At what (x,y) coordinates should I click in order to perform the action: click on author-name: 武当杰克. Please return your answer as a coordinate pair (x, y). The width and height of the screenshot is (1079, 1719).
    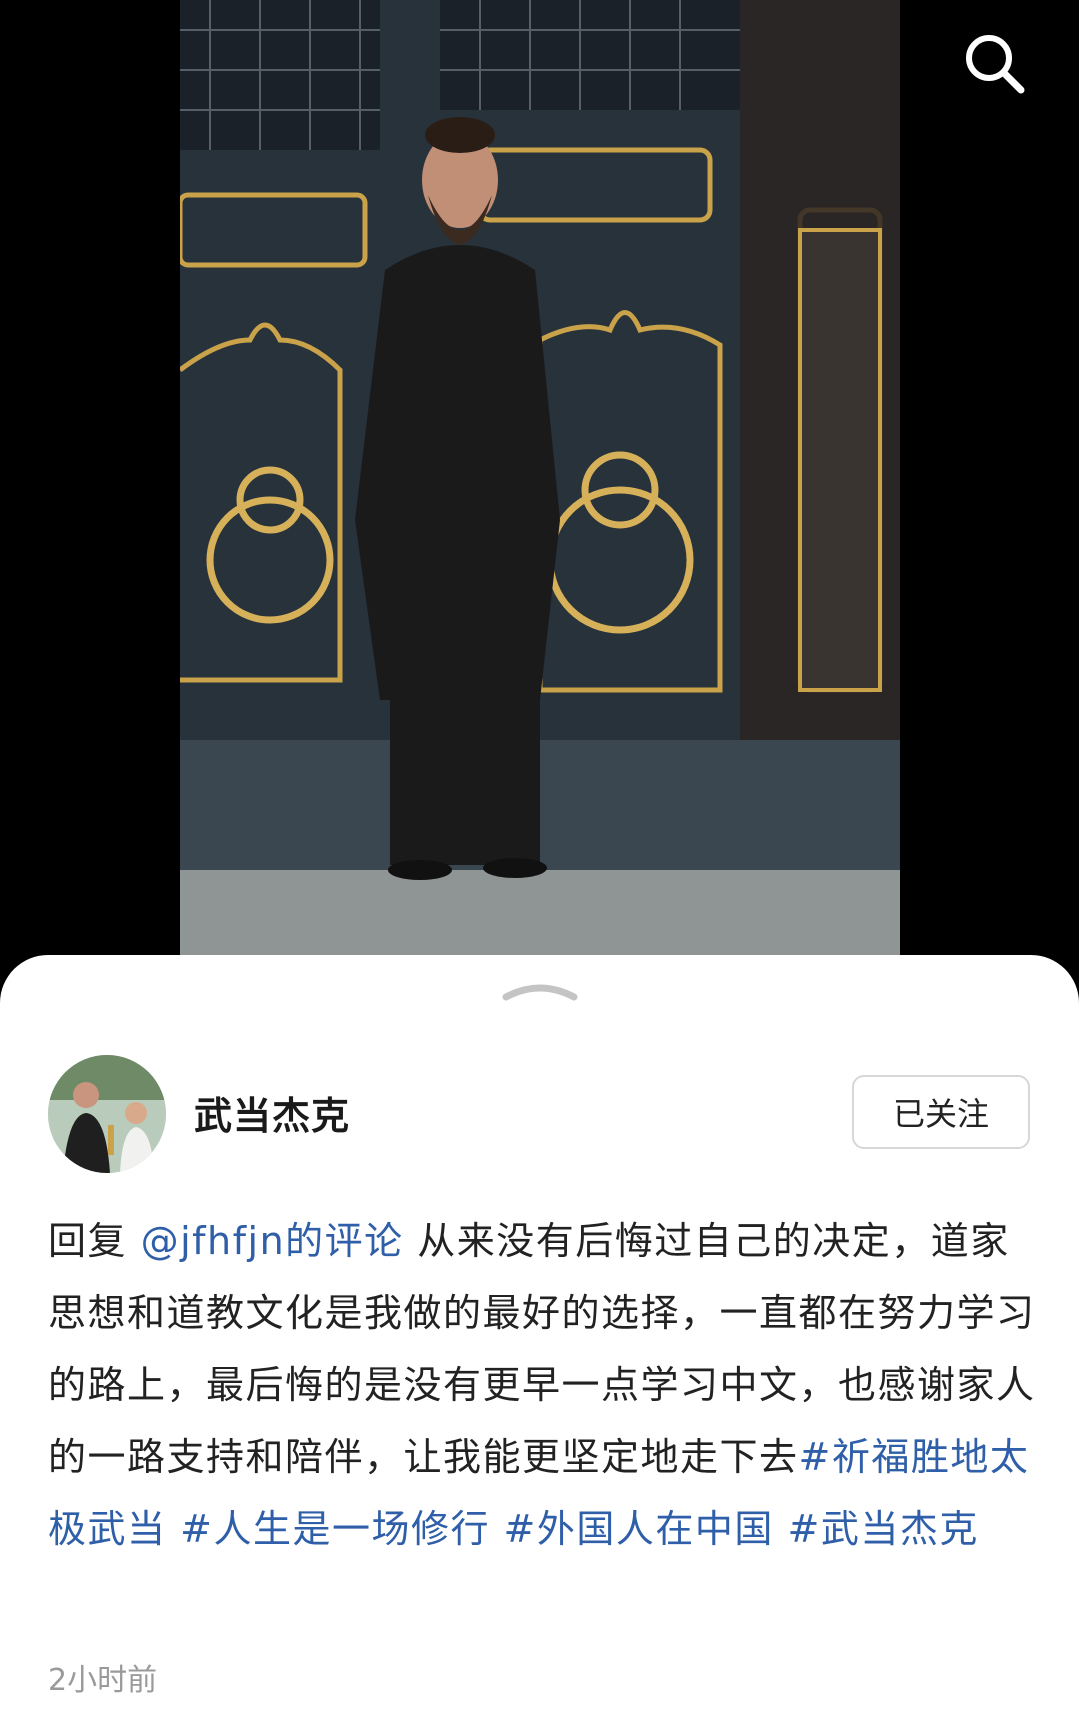
    Looking at the image, I should click on (272, 1112).